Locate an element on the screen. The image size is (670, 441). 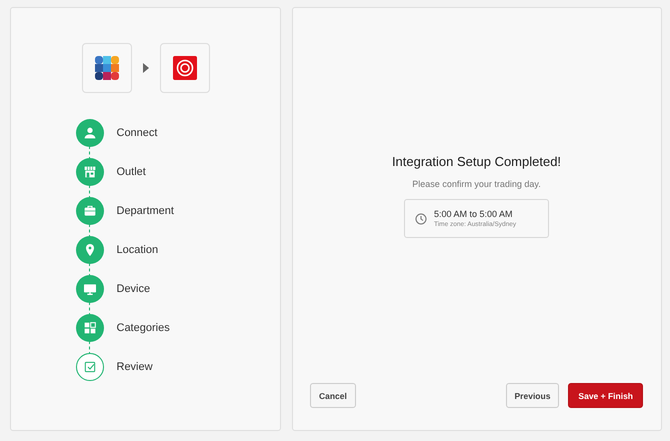
target-icon is located at coordinates (184, 68).